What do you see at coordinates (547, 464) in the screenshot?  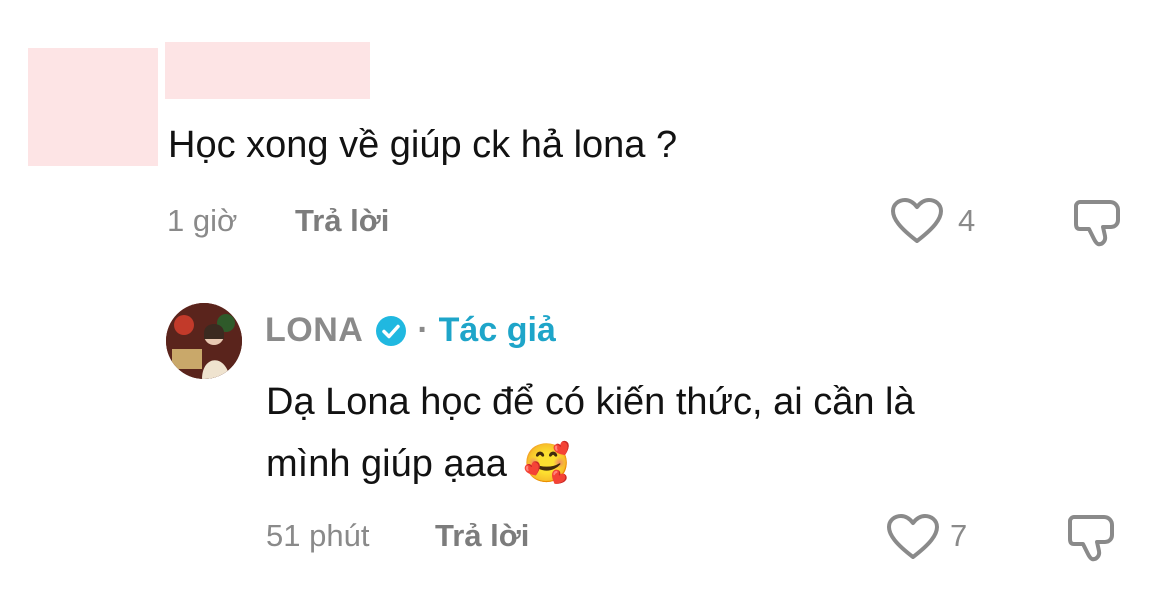 I see `smiling-face-hearts-emoji: 🥰` at bounding box center [547, 464].